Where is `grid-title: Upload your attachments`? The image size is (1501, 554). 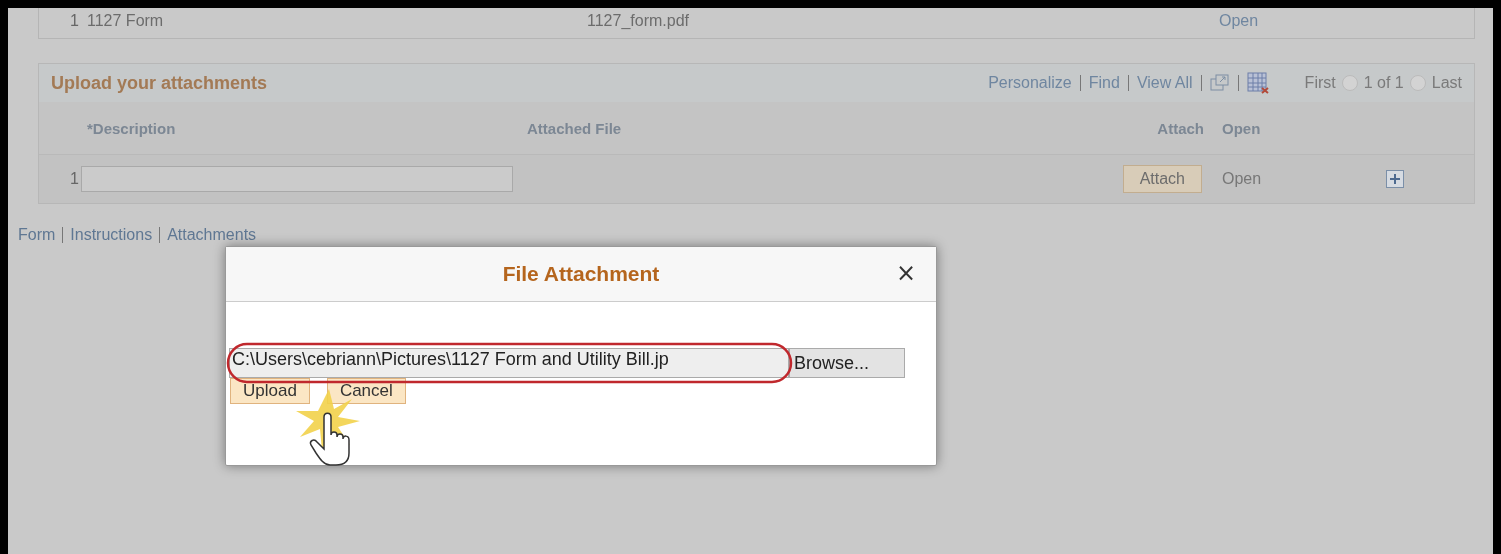
grid-title: Upload your attachments is located at coordinates (160, 83).